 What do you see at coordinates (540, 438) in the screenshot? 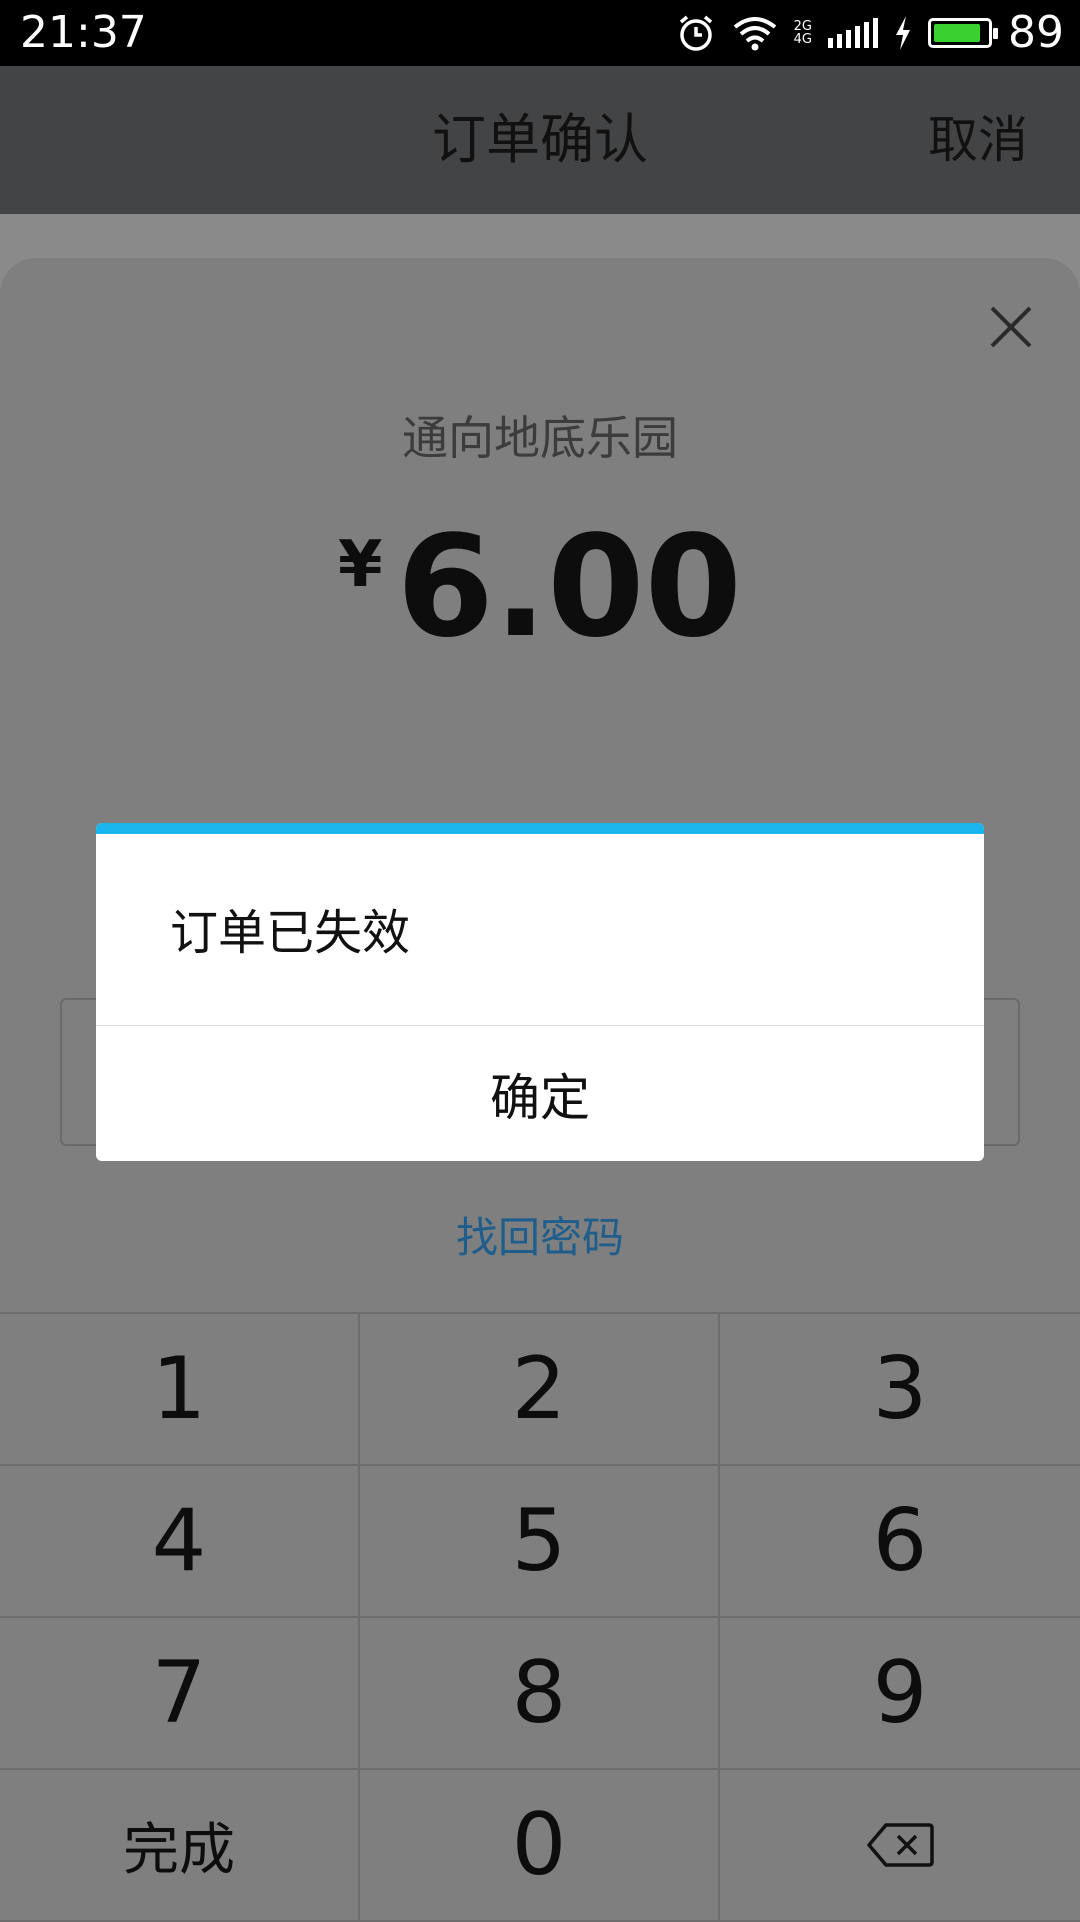
I see `merchant-name: 通向地底乐园` at bounding box center [540, 438].